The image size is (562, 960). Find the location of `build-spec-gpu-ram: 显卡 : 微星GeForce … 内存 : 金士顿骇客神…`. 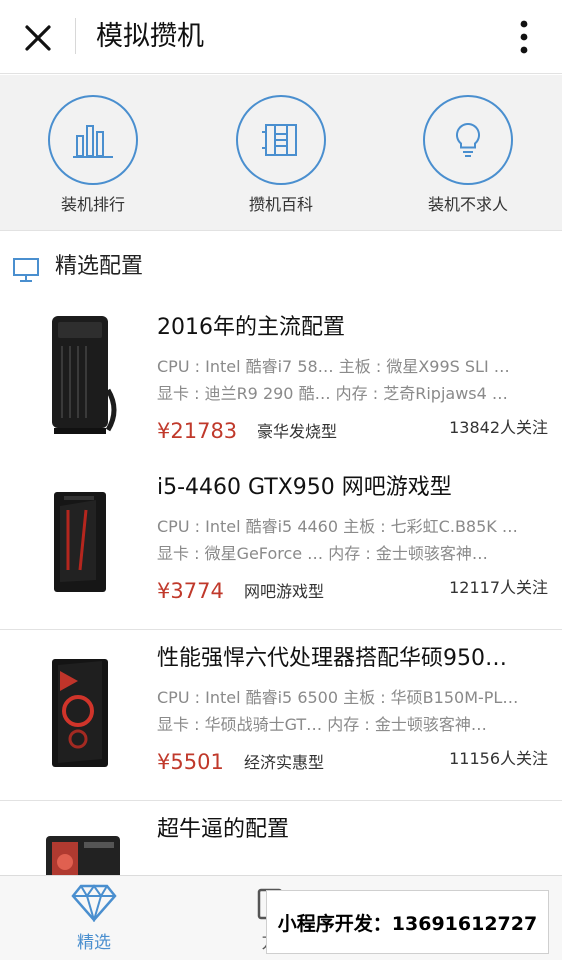

build-spec-gpu-ram: 显卡 : 微星GeForce … 内存 : 金士顿骇客神… is located at coordinates (322, 553).